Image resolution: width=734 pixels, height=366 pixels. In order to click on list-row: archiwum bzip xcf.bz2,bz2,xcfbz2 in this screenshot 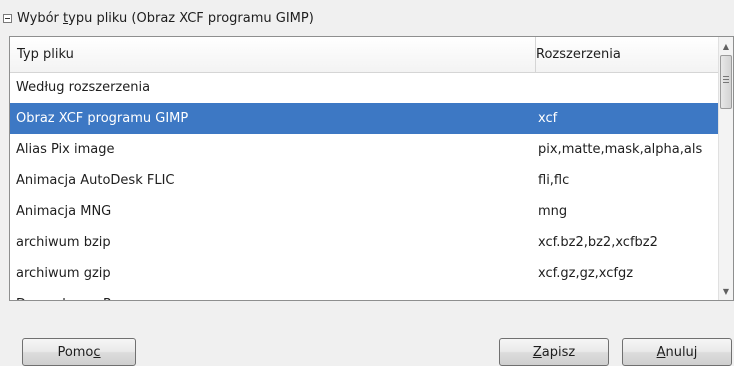, I will do `click(364, 242)`.